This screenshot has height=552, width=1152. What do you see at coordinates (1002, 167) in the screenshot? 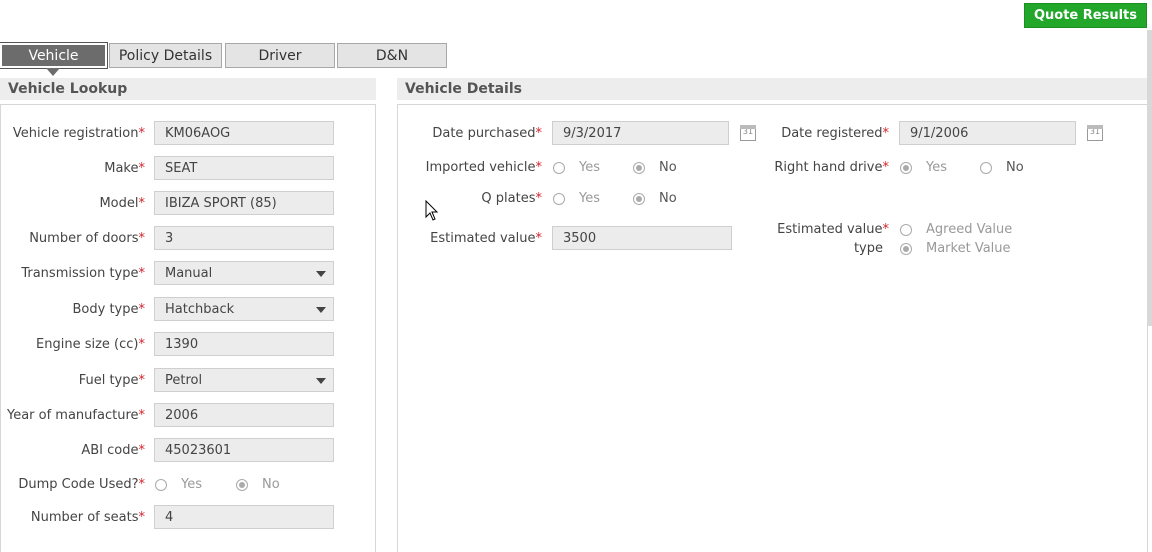
I see `rhd-no-radio: No` at bounding box center [1002, 167].